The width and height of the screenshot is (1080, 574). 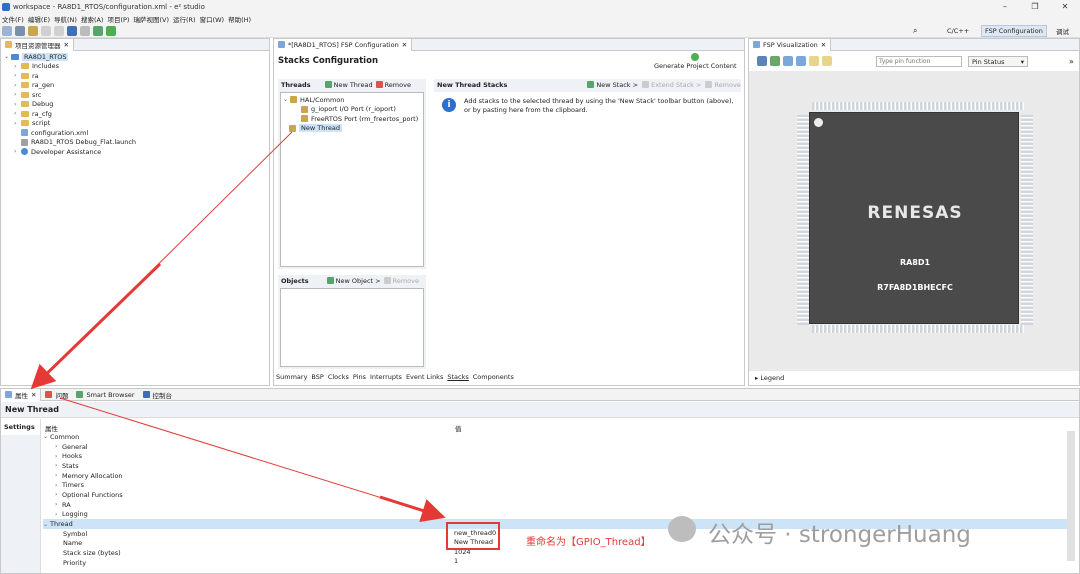 What do you see at coordinates (96, 326) in the screenshot?
I see `arrow-to-properties` at bounding box center [96, 326].